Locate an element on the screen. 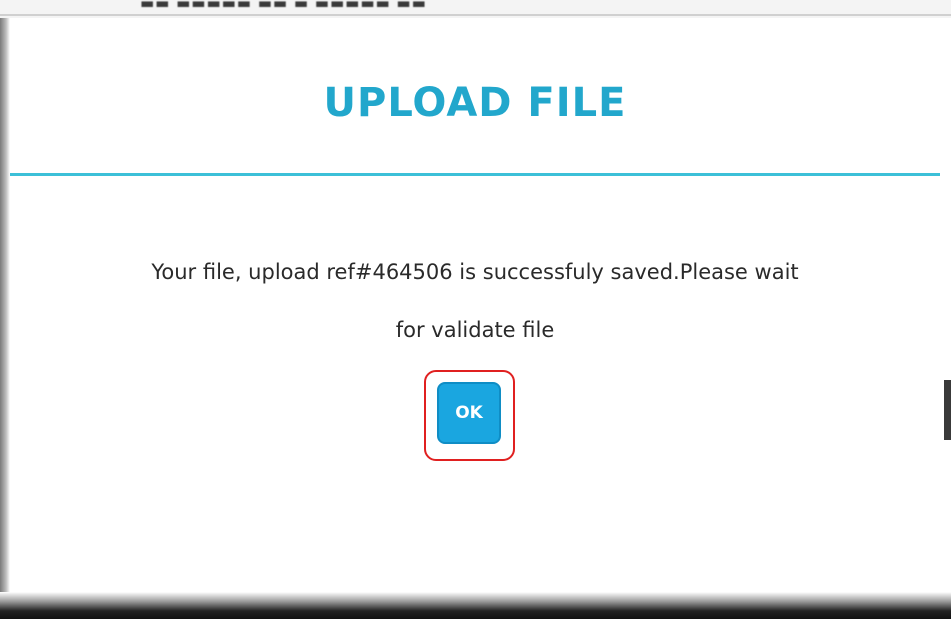  dialog-message-line-2: for validate file is located at coordinates (475, 330).